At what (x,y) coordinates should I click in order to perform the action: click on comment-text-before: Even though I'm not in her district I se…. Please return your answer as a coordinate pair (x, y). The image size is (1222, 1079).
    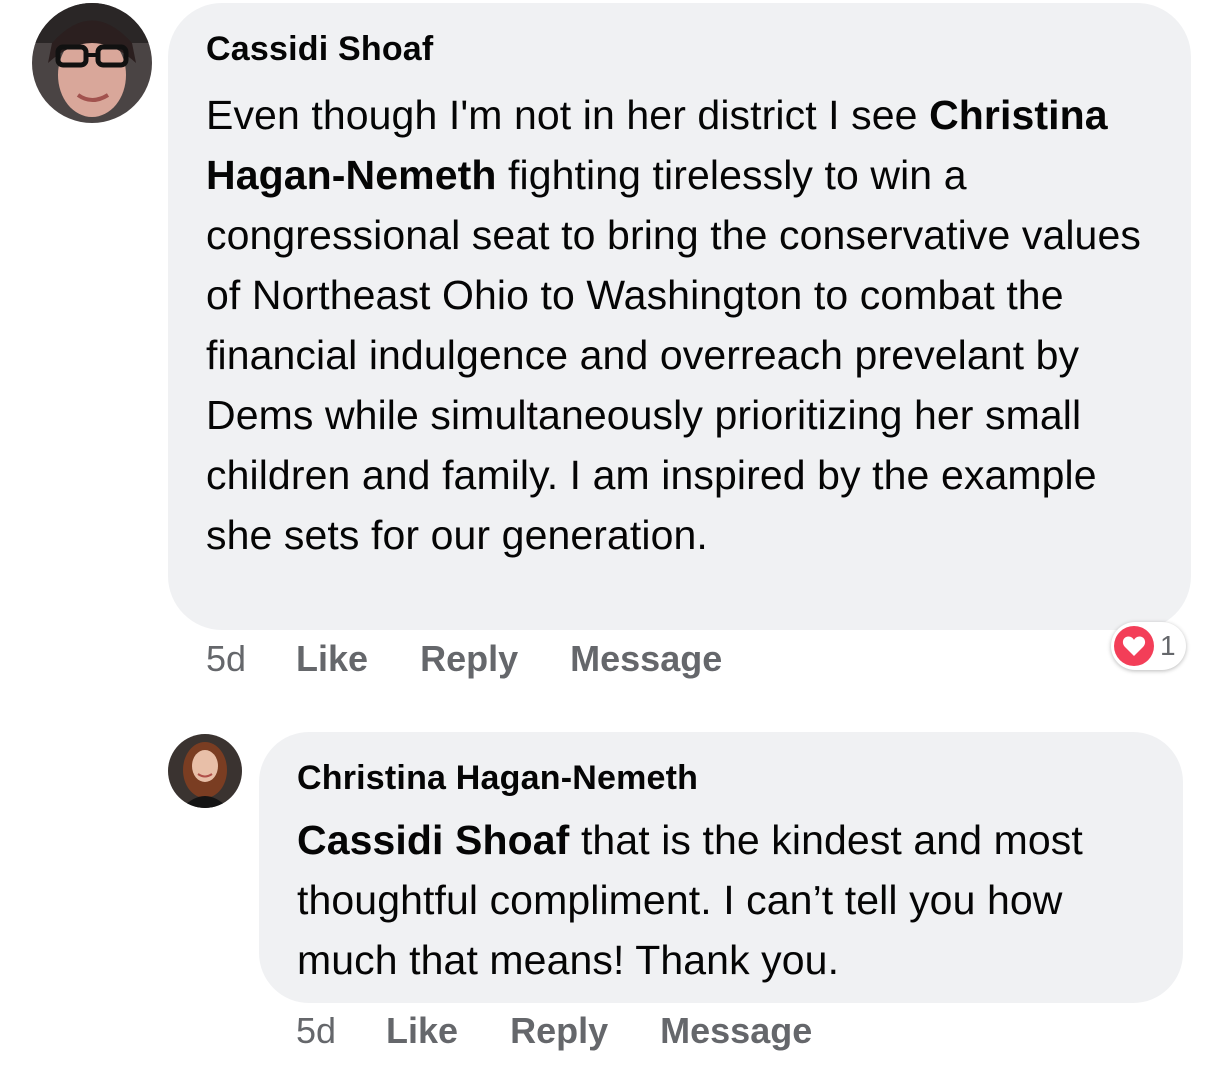
    Looking at the image, I should click on (562, 115).